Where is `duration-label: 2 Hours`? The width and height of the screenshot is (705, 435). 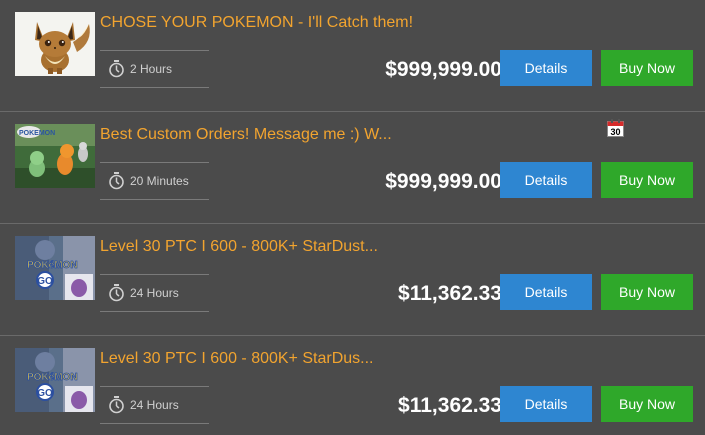 duration-label: 2 Hours is located at coordinates (151, 69).